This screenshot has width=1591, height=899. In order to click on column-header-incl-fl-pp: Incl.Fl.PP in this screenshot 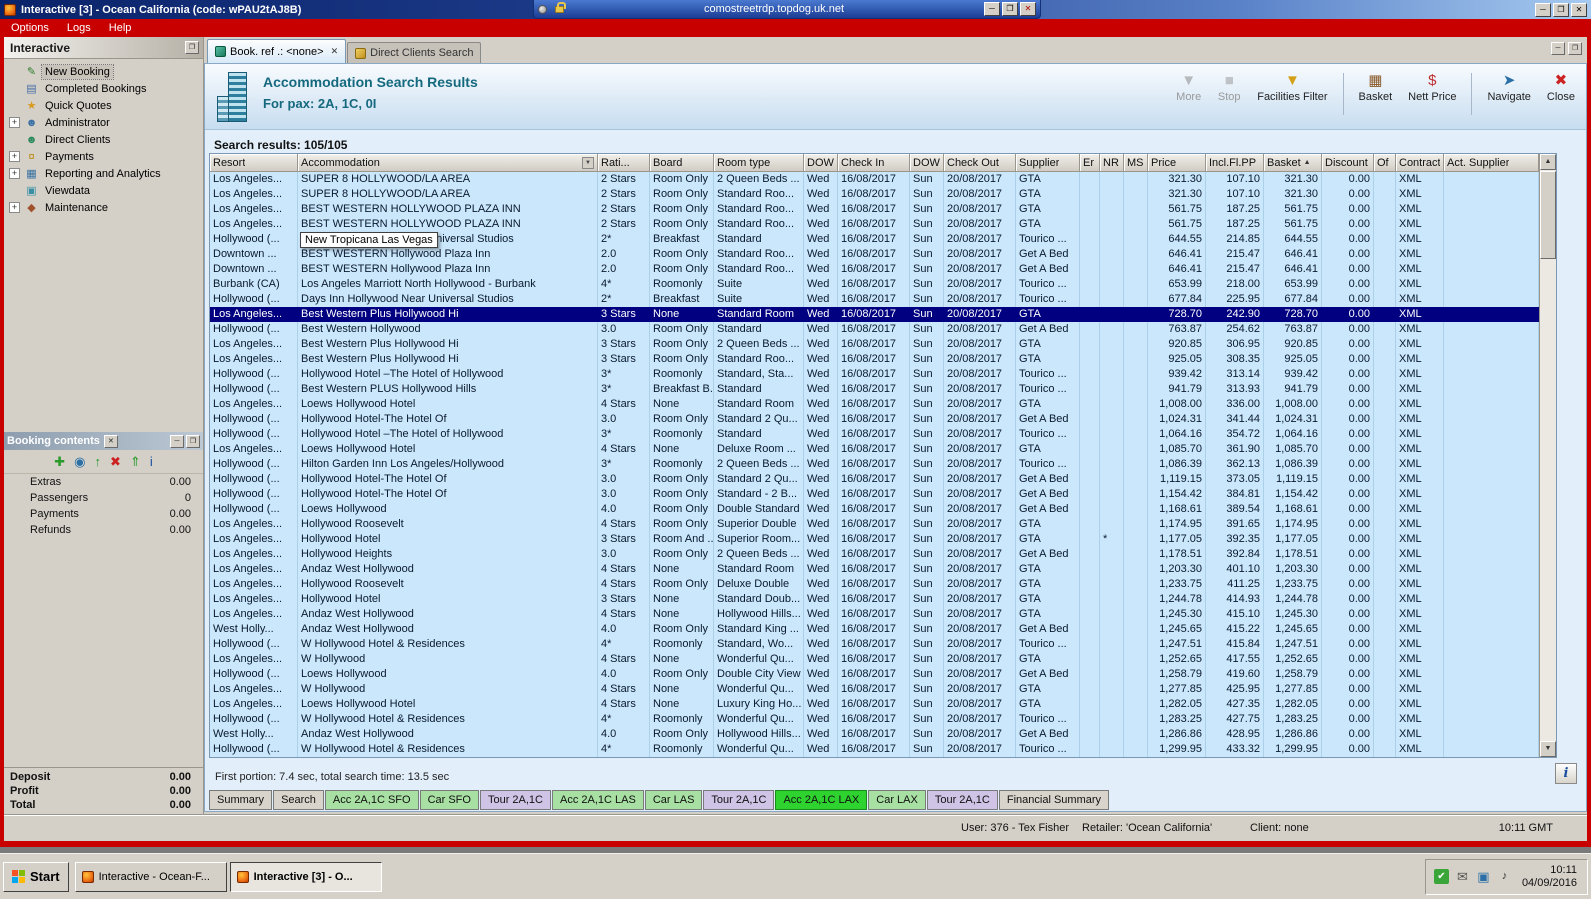, I will do `click(1235, 163)`.